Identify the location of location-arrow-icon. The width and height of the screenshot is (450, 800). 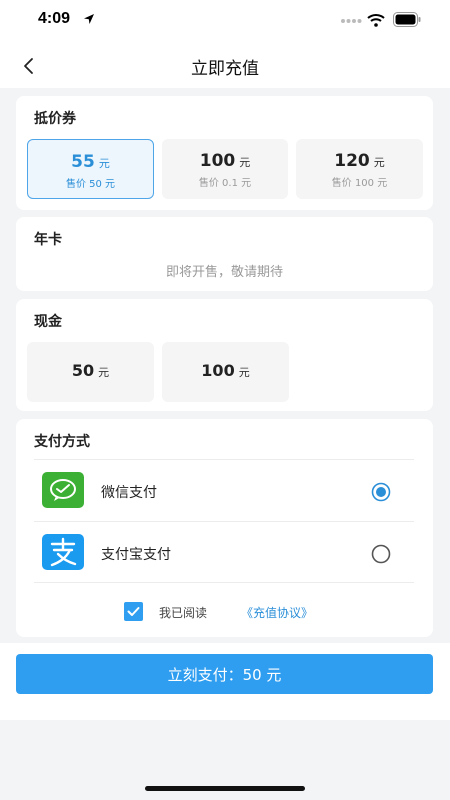
(89, 19).